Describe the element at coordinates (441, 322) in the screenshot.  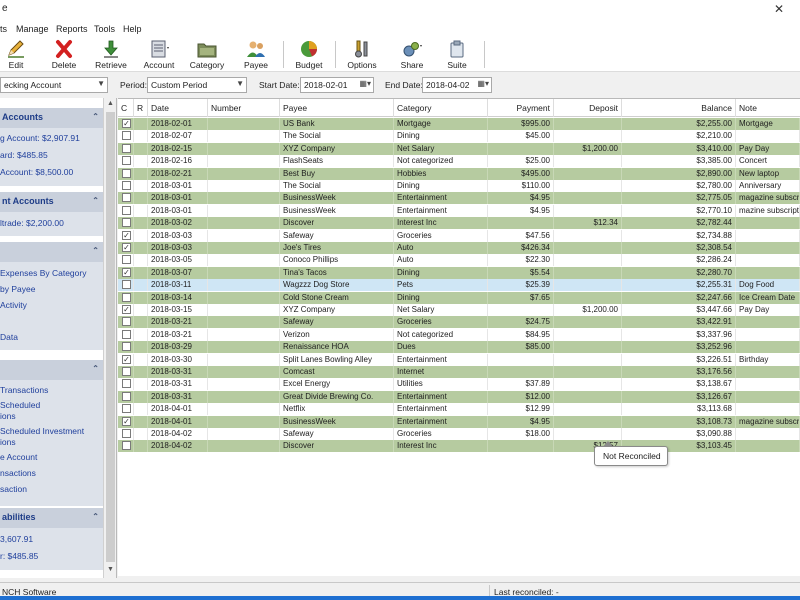
I see `cell-category: Groceries` at that location.